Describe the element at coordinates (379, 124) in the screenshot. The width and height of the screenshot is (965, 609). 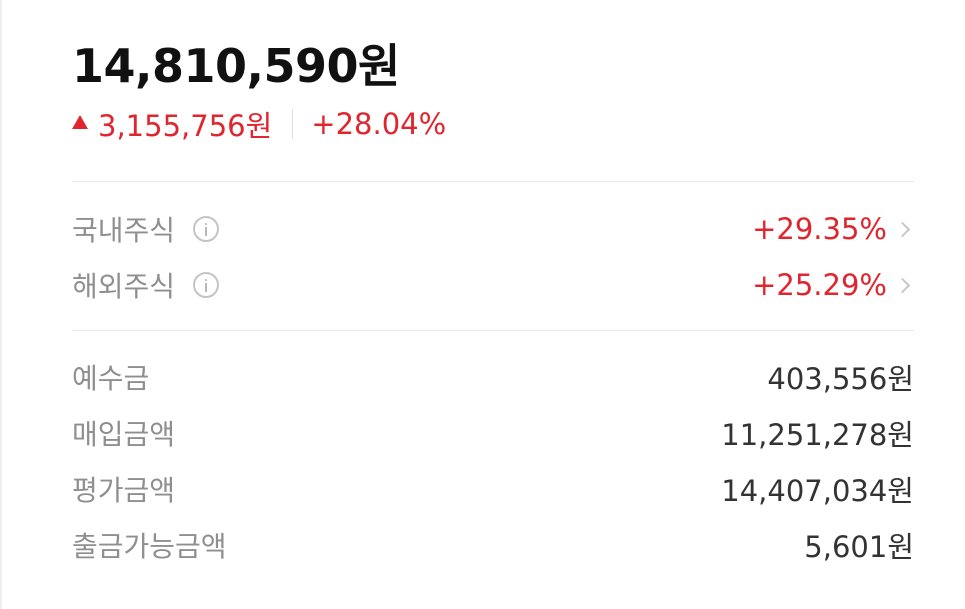
I see `profit-percent: +28.04%` at that location.